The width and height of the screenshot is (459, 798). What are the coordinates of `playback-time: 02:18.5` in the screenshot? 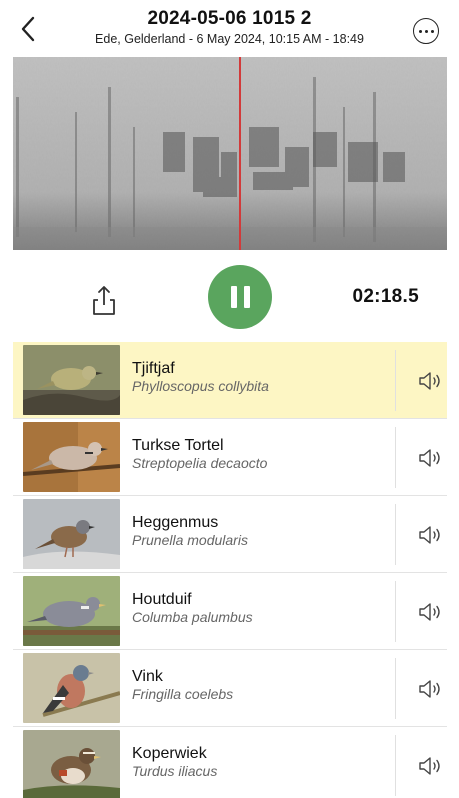 It's located at (385, 296).